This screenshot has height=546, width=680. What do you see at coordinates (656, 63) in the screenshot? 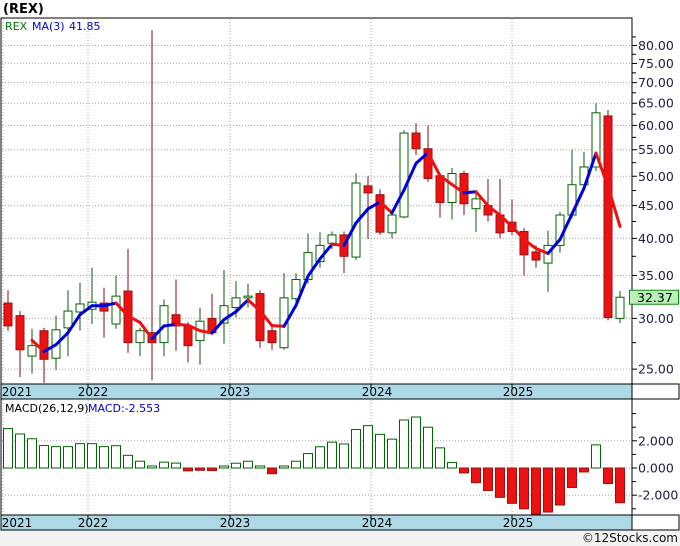
I see `price-axis-label: 75.00` at bounding box center [656, 63].